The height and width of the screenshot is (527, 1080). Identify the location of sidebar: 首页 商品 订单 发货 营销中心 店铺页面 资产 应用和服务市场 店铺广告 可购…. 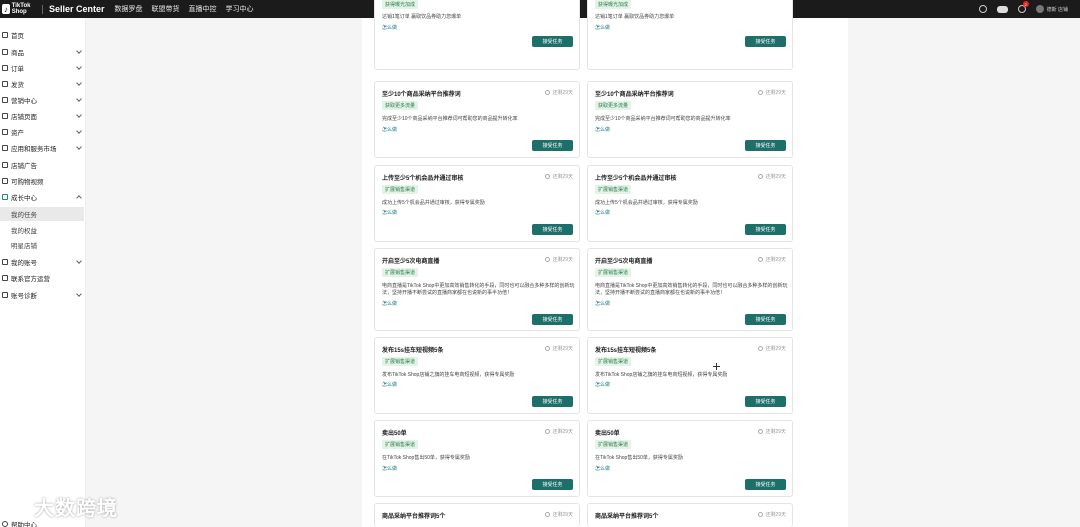
(43, 272).